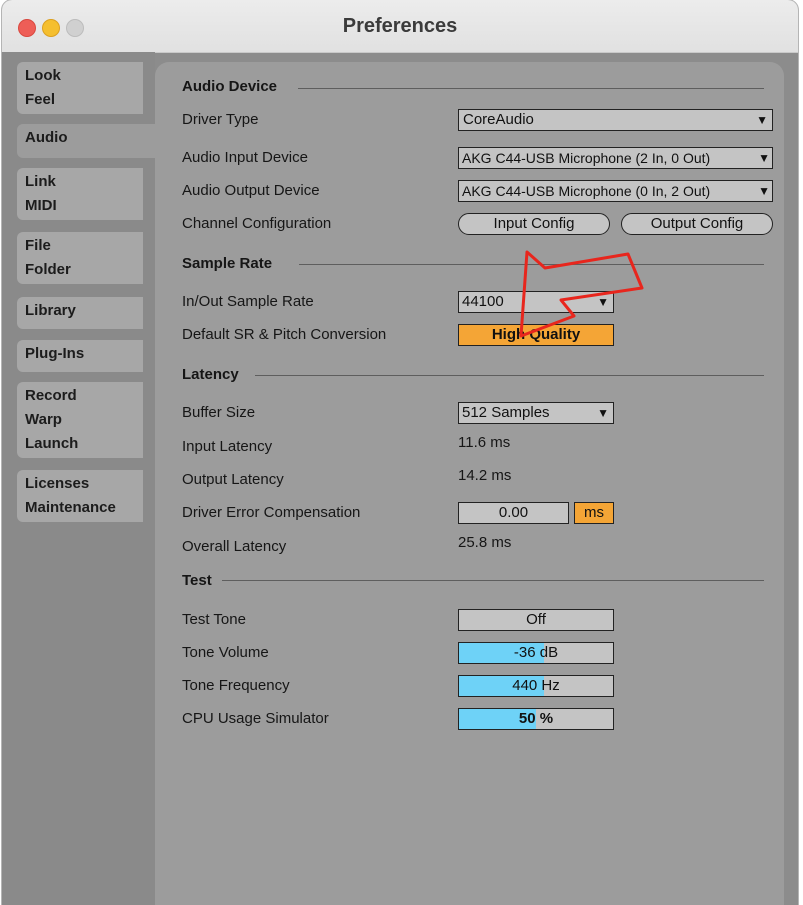 The width and height of the screenshot is (803, 905). Describe the element at coordinates (219, 412) in the screenshot. I see `buffer-size-label: Buffer Size` at that location.